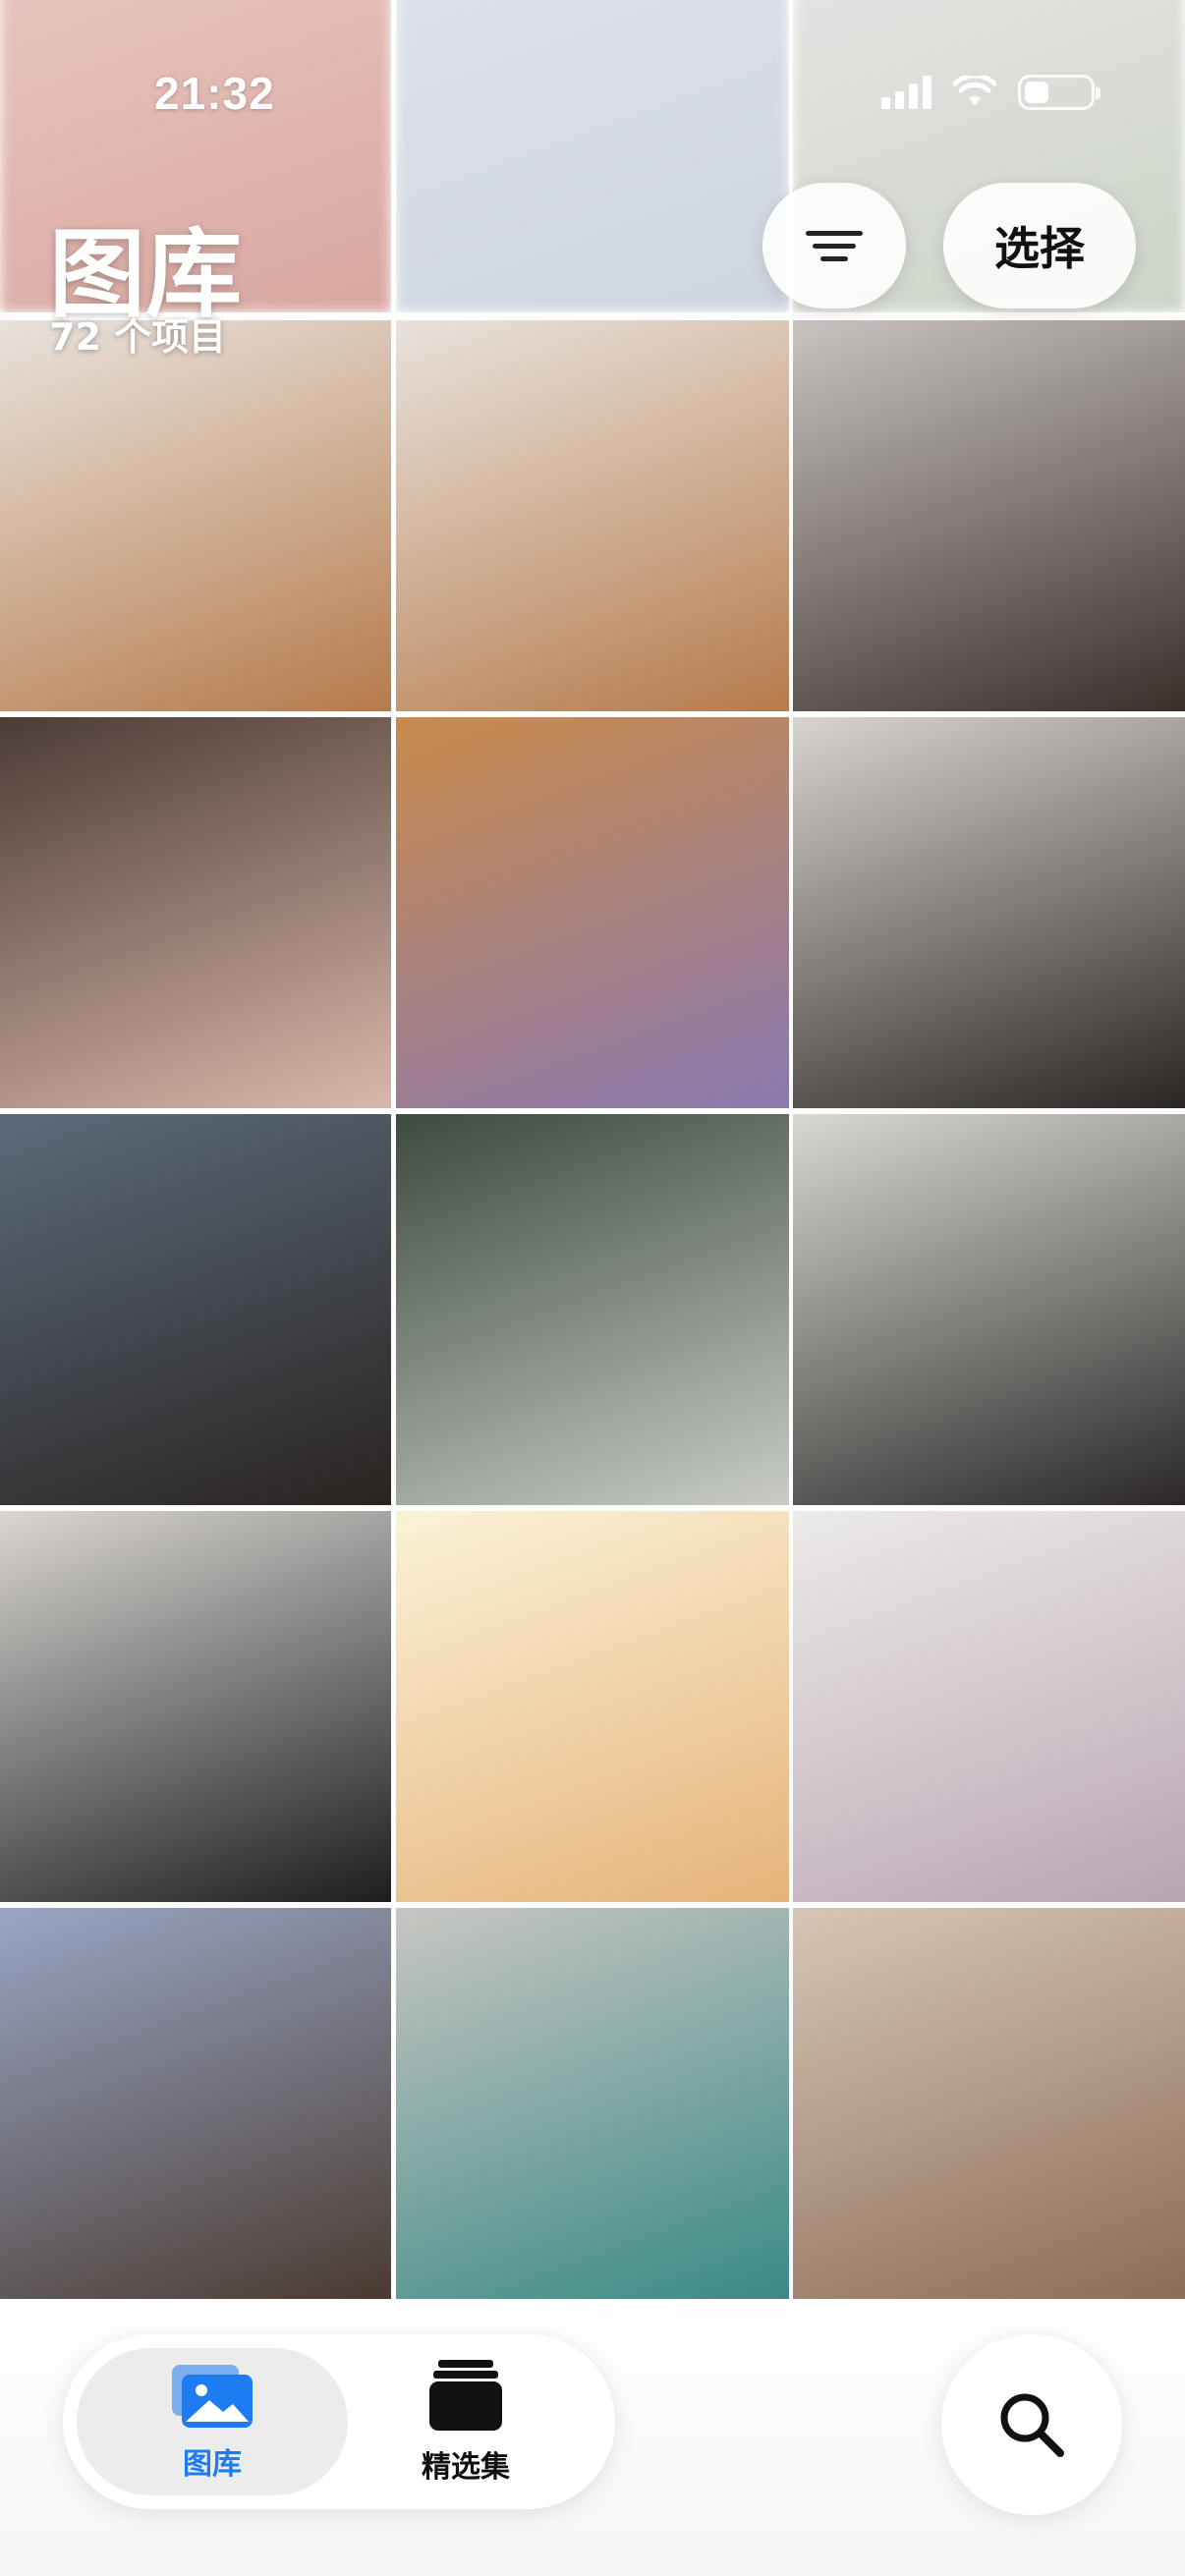 This screenshot has height=2576, width=1185. What do you see at coordinates (906, 92) in the screenshot?
I see `cellular-signal-icon` at bounding box center [906, 92].